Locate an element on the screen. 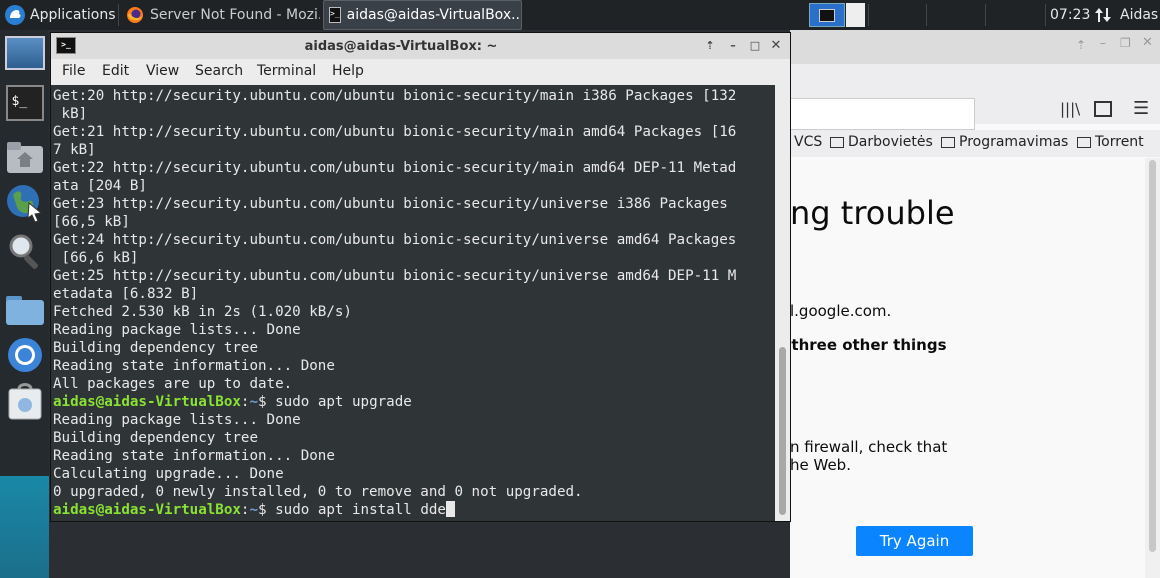 This screenshot has width=1160, height=578. terminal-menubar: File Edit View Search Terminal Help is located at coordinates (420, 72).